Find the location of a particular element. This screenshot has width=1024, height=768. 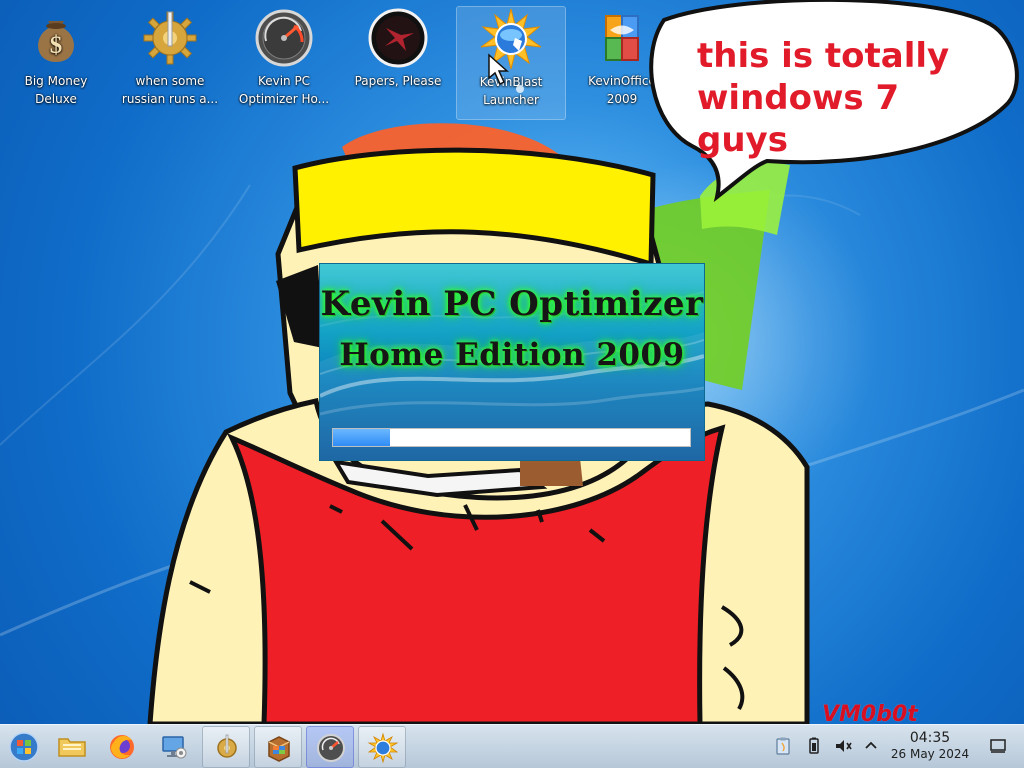

kevin-pc-optimizer-splash: Kevin PC Optimizer Home Edition 2009 is located at coordinates (512, 362).